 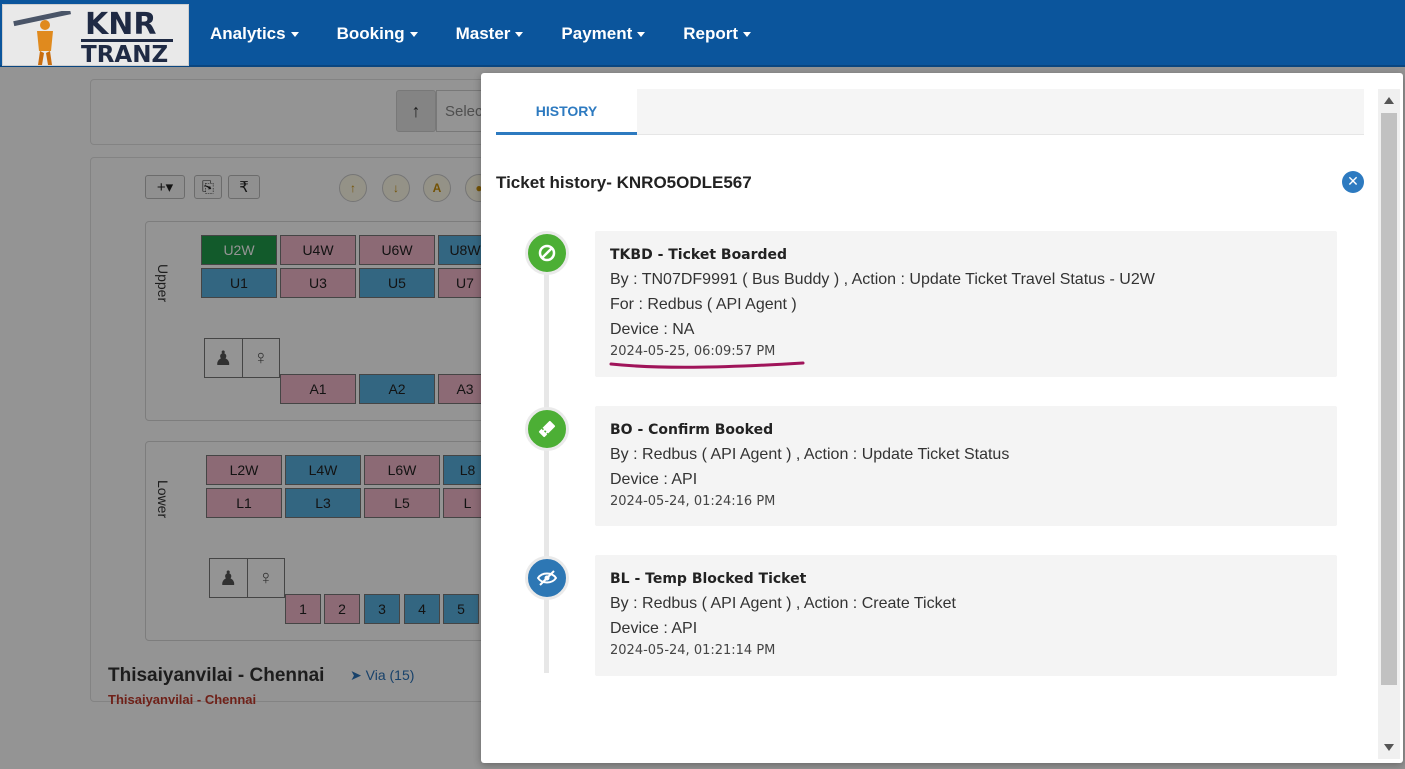 I want to click on event-title: TKBD - Ticket Boarded, so click(x=699, y=255).